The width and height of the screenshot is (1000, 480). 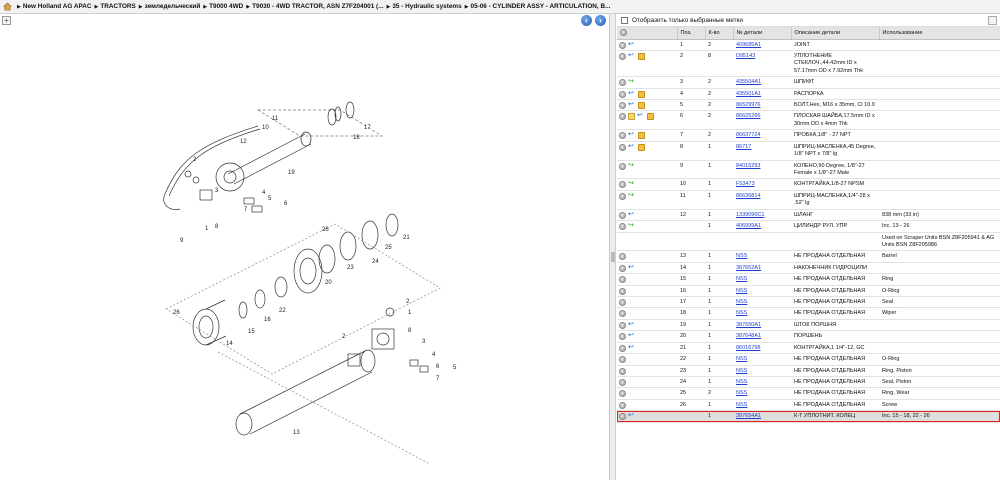 I want to click on table-row: ↩ 4 2 435501A1 РАСПОРКА, so click(x=808, y=94).